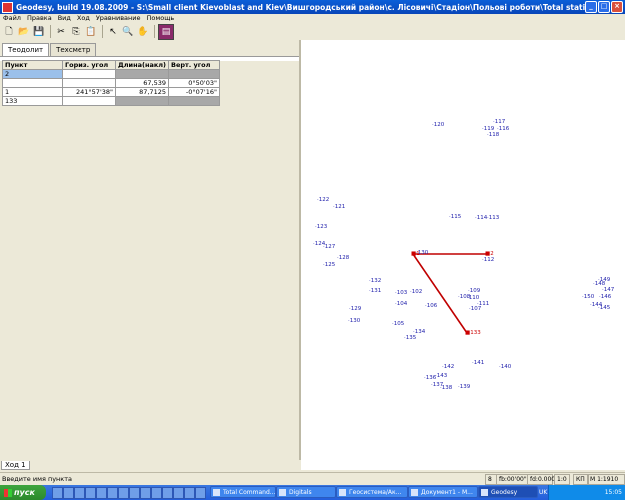 The image size is (625, 500). Describe the element at coordinates (508, 492) in the screenshot. I see `task-geodesy: Geodesy` at that location.